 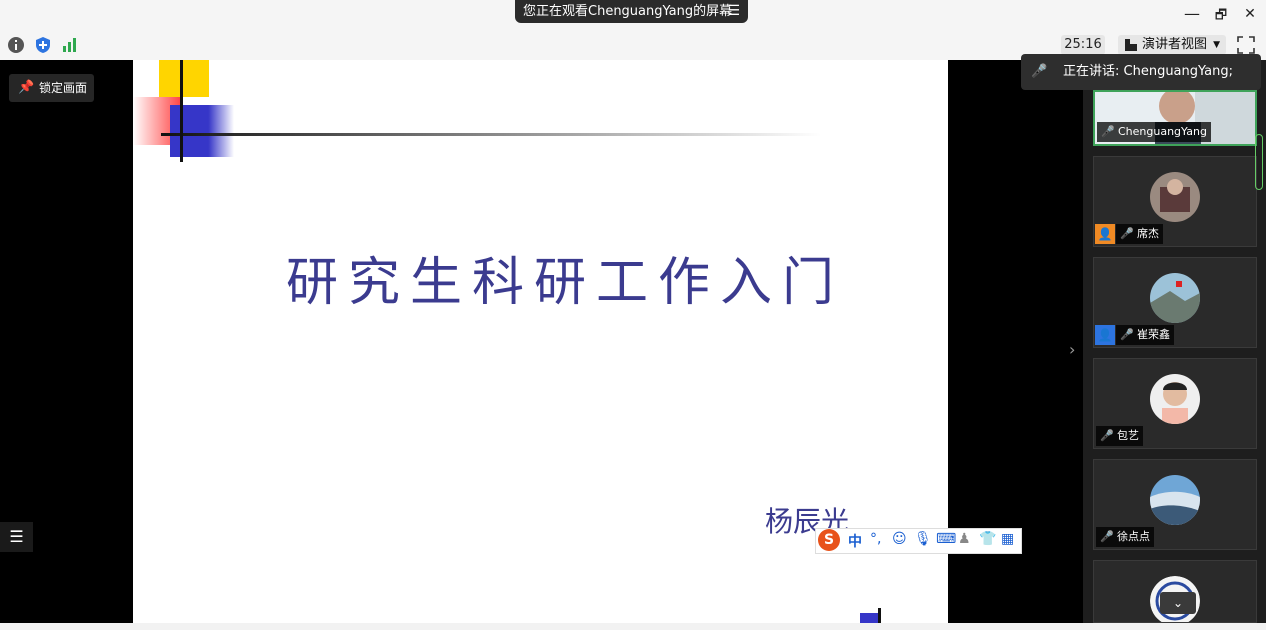 I want to click on bottom-strip, so click(x=633, y=626).